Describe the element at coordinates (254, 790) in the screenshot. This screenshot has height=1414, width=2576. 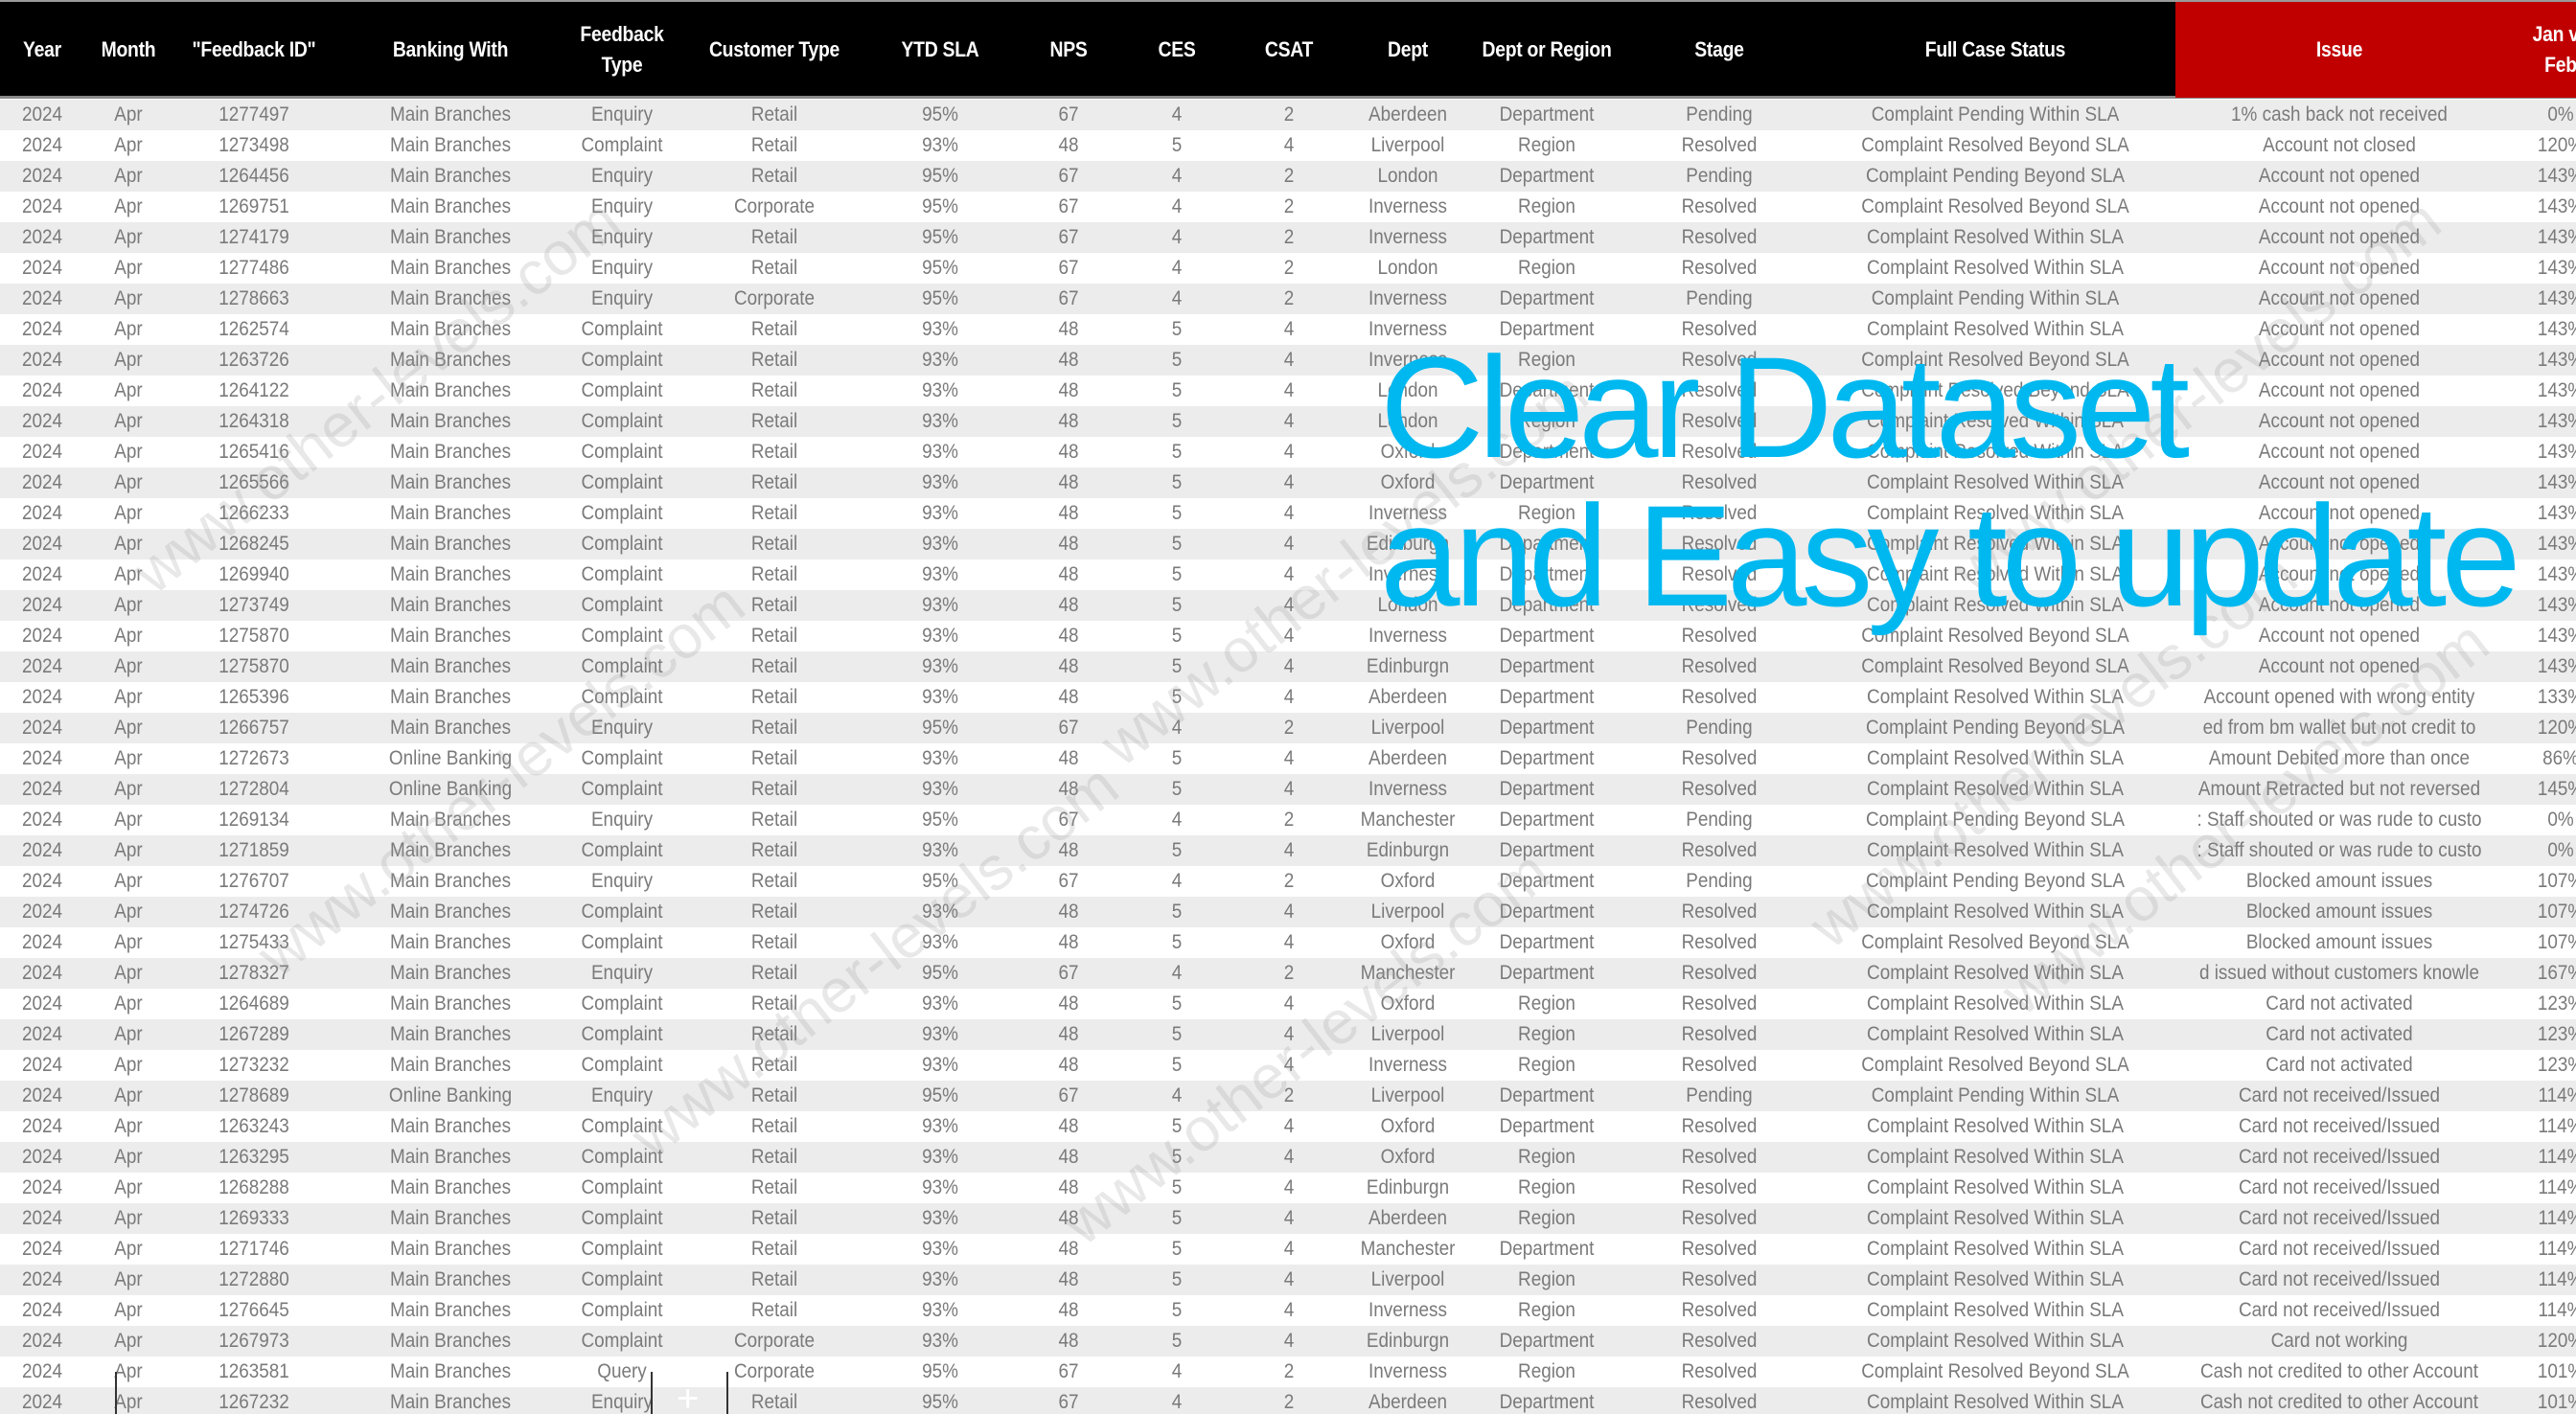
I see `cell-id: 1272804` at that location.